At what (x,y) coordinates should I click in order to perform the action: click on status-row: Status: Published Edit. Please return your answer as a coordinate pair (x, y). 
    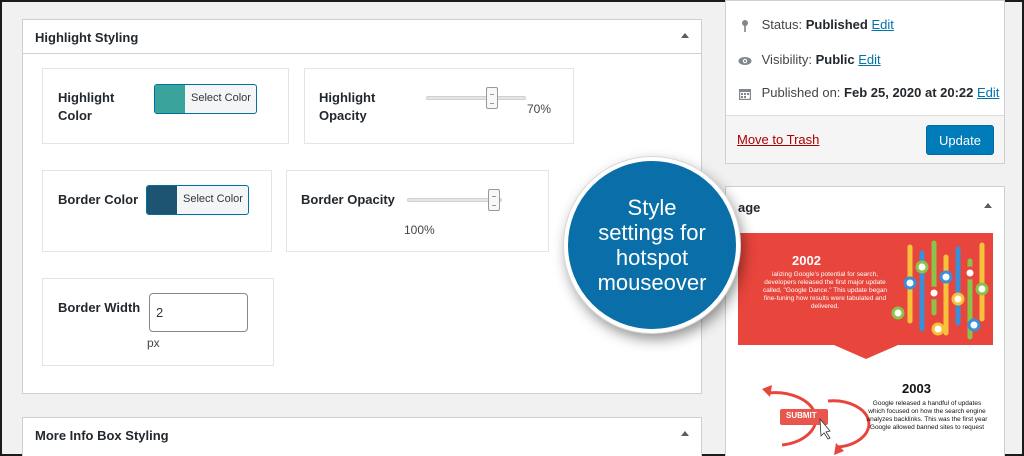
    Looking at the image, I should click on (816, 25).